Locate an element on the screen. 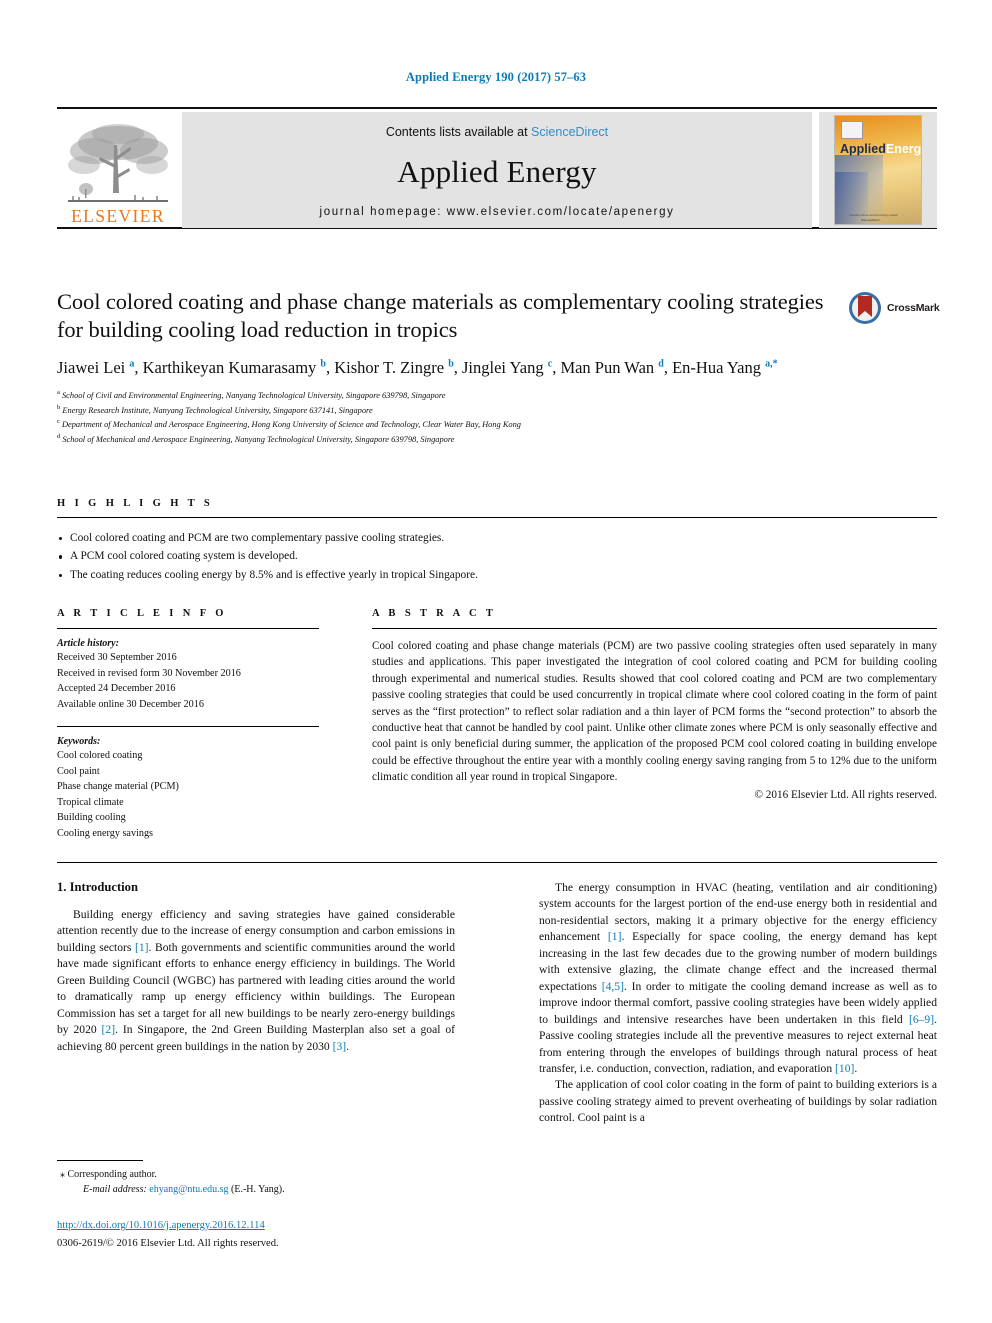 The width and height of the screenshot is (992, 1323). elsevier-logo: ELSEVIER is located at coordinates (118, 169).